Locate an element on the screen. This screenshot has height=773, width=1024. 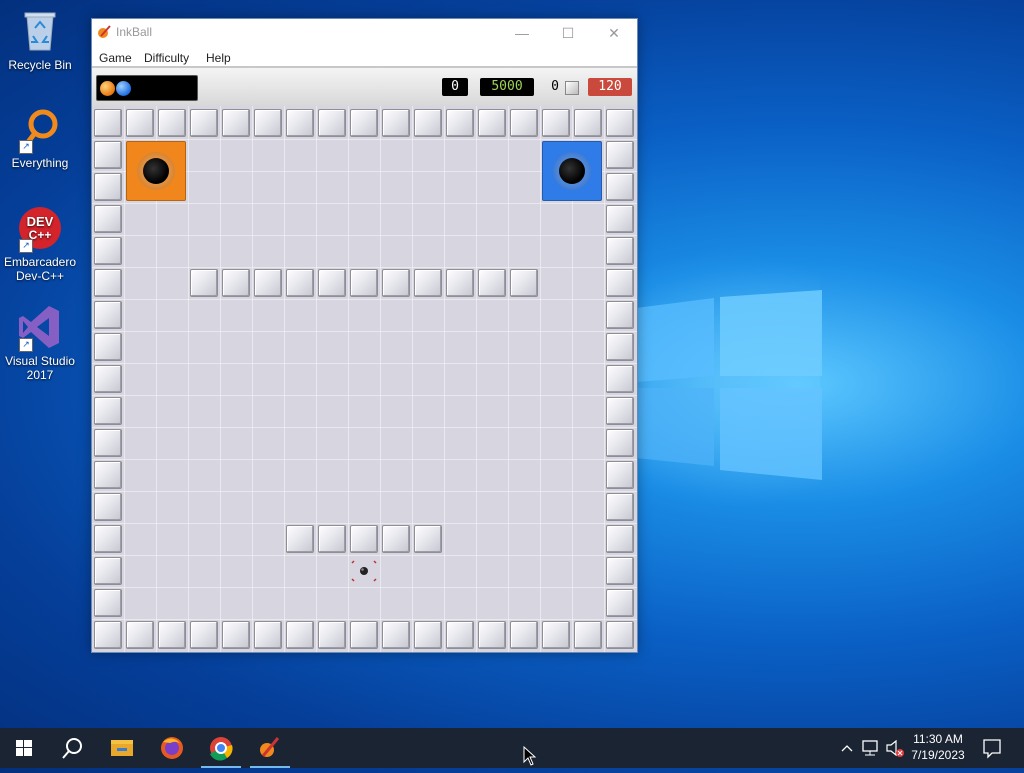
score-counter: 0 is located at coordinates (455, 87).